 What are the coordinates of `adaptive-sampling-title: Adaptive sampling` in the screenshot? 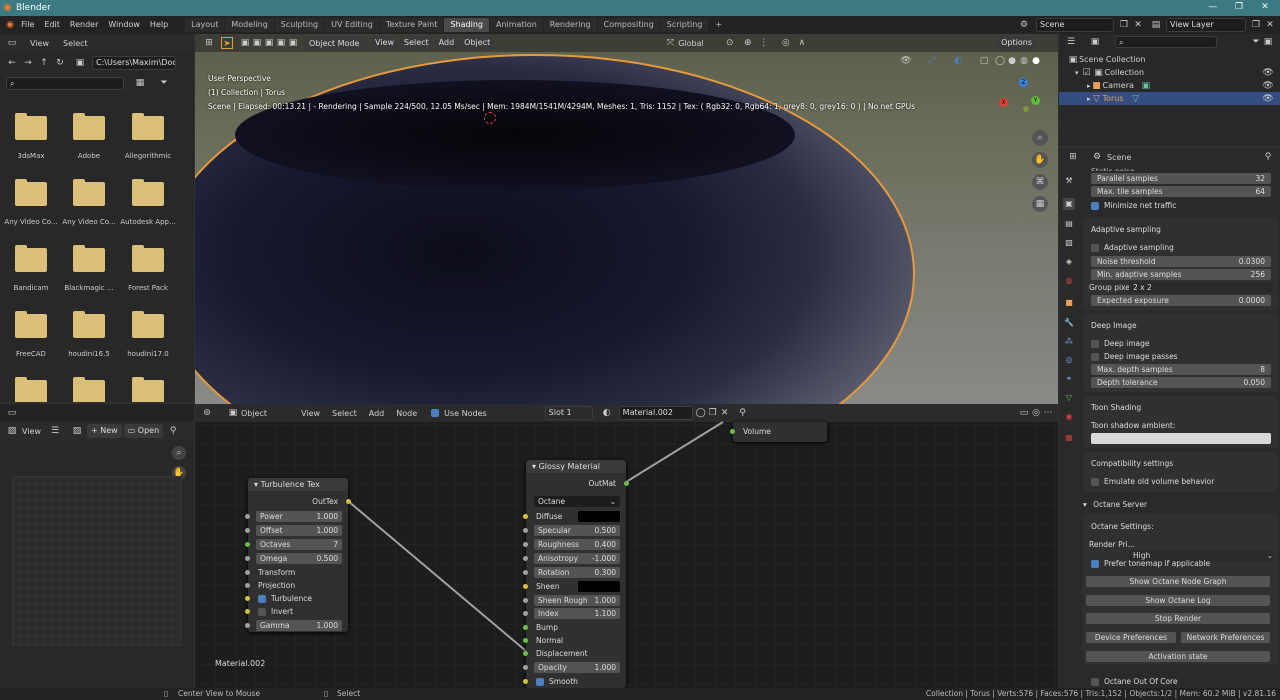 It's located at (1181, 229).